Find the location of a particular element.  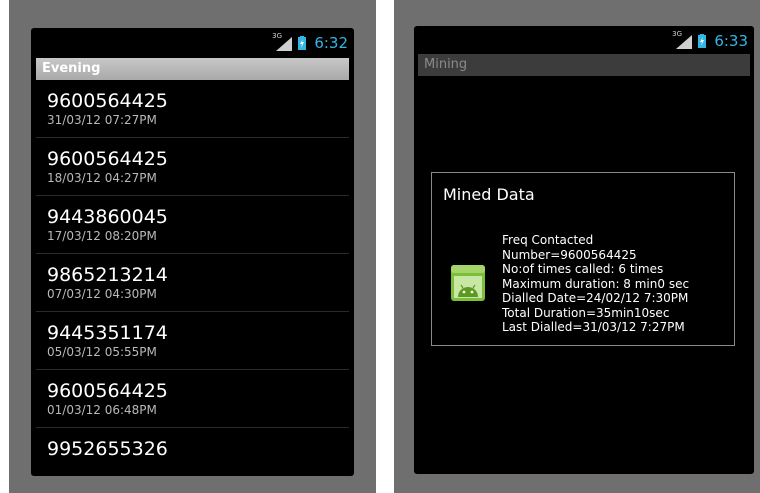

list-item: 9952655326 is located at coordinates (192, 452).